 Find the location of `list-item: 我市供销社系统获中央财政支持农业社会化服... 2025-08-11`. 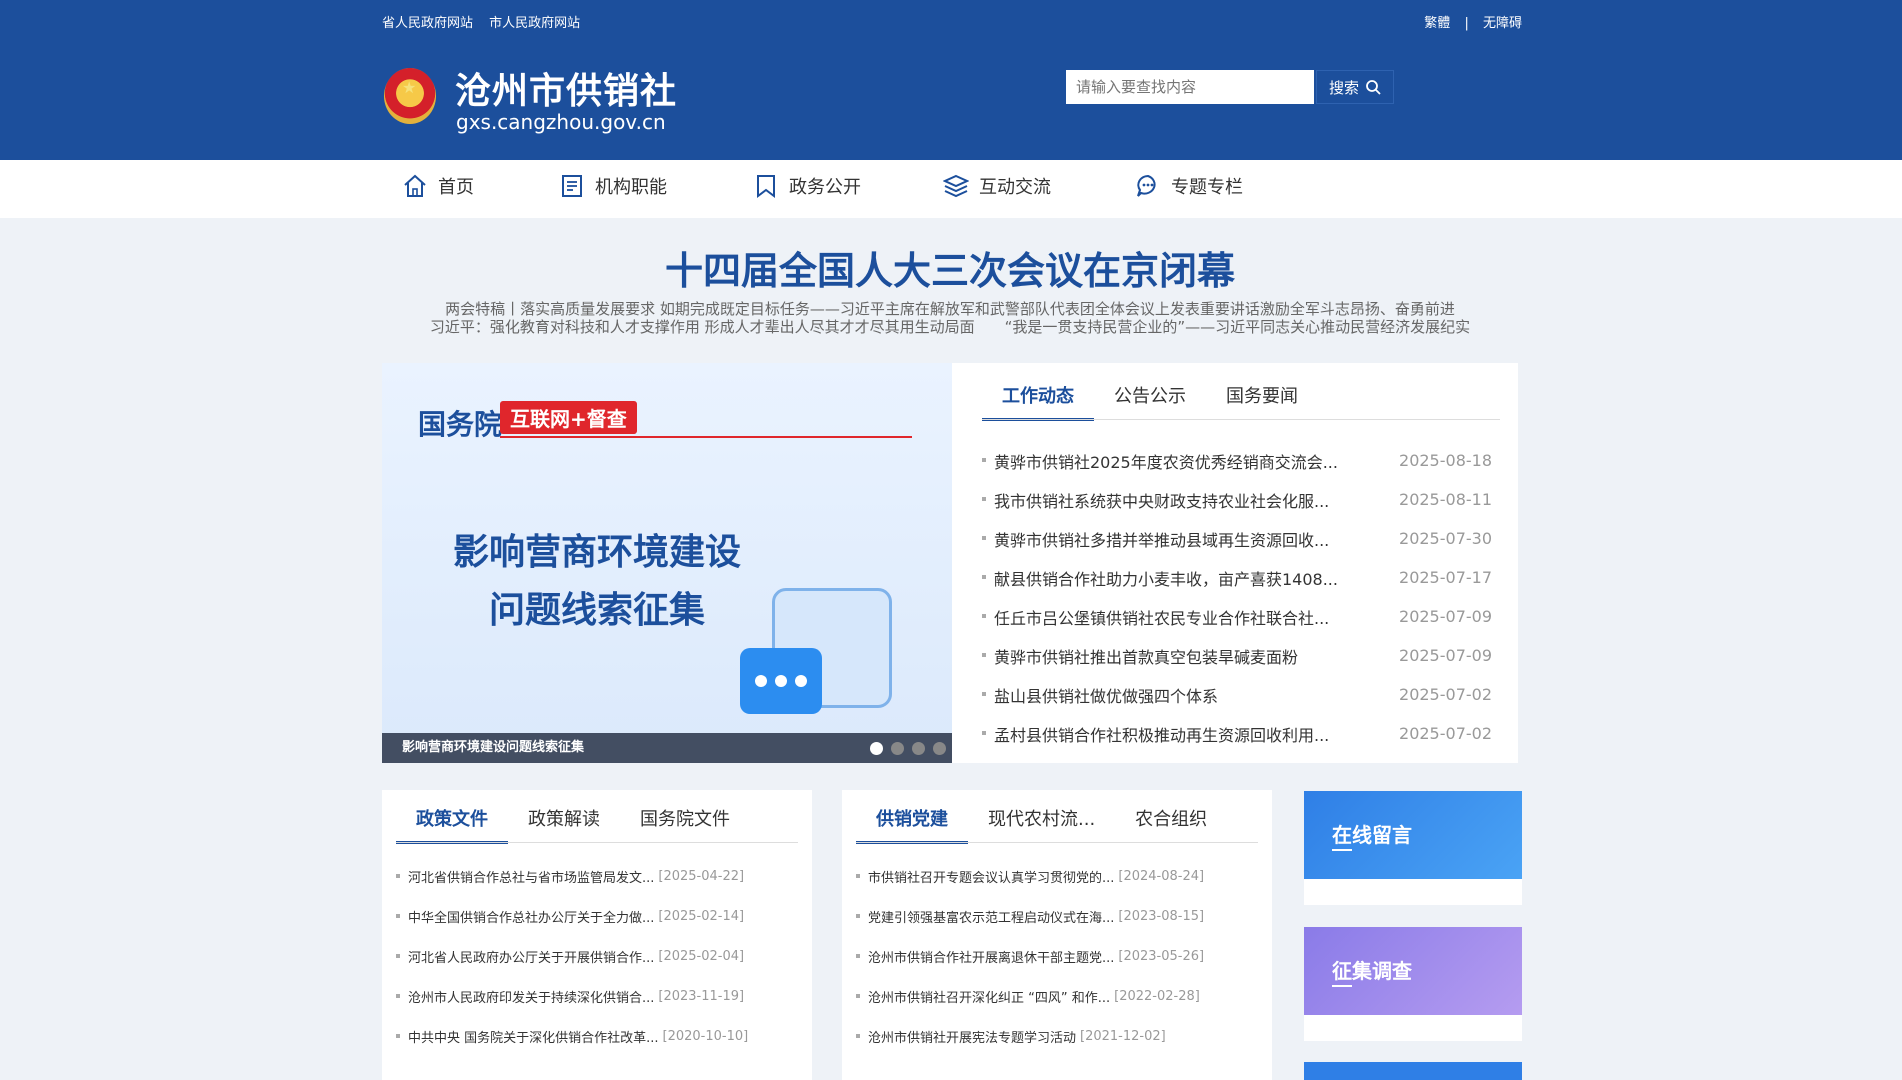

list-item: 我市供销社系统获中央财政支持农业社会化服... 2025-08-11 is located at coordinates (1237, 499).